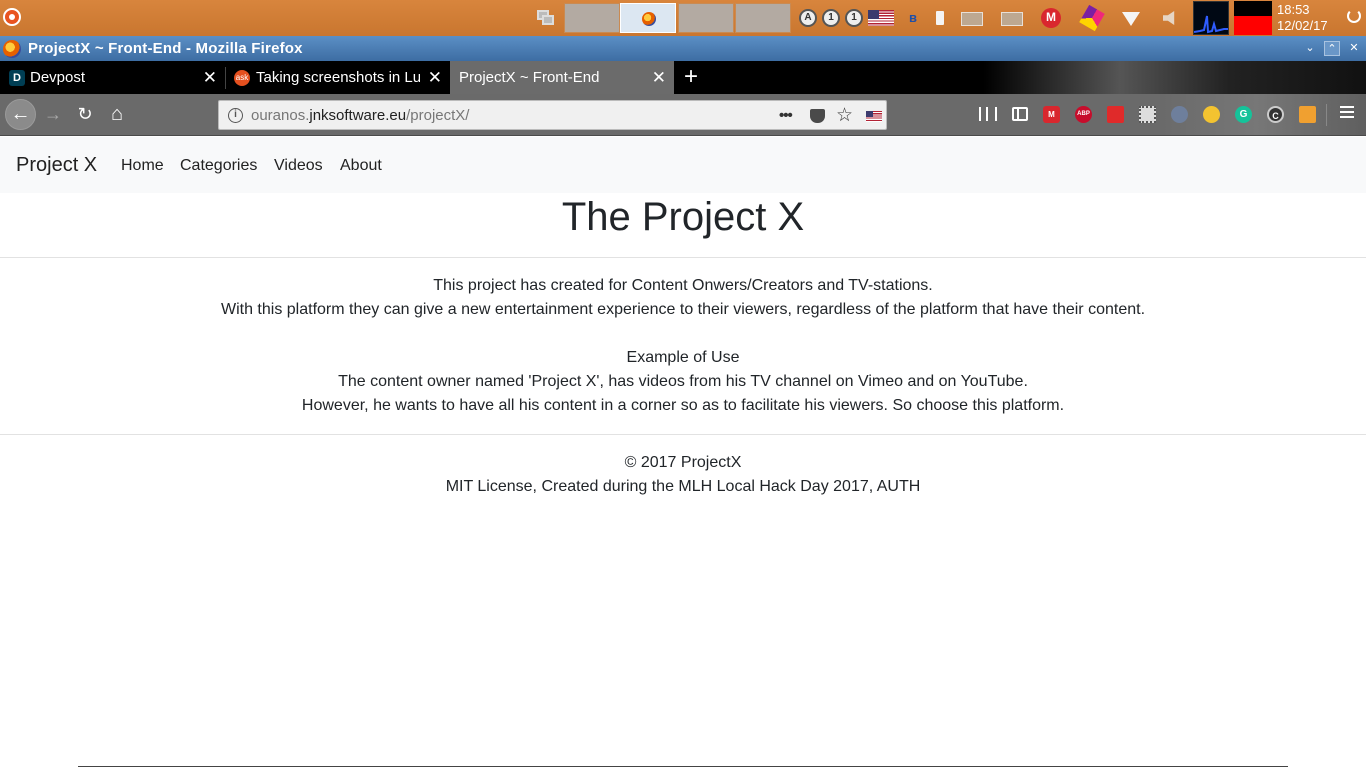  What do you see at coordinates (940, 18) in the screenshot?
I see `battery-icon` at bounding box center [940, 18].